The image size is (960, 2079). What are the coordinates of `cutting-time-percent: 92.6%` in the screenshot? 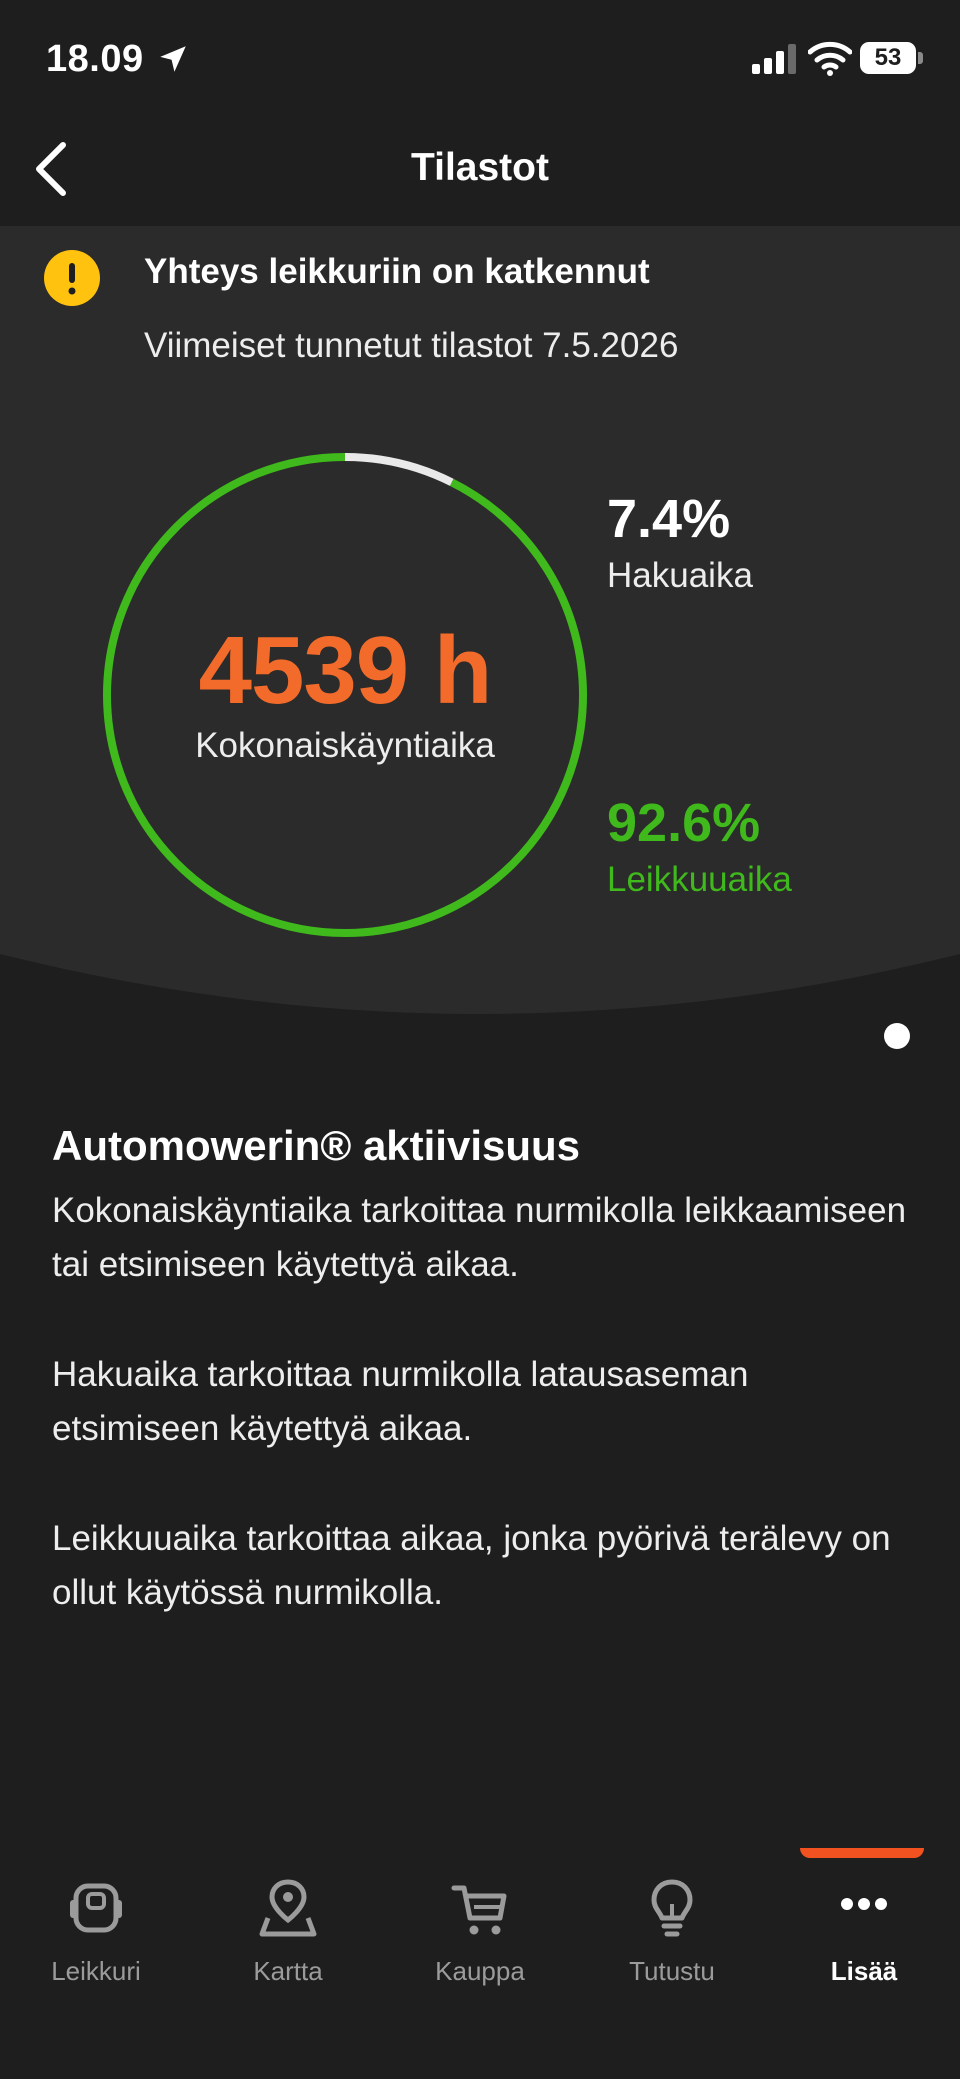 It's located at (684, 823).